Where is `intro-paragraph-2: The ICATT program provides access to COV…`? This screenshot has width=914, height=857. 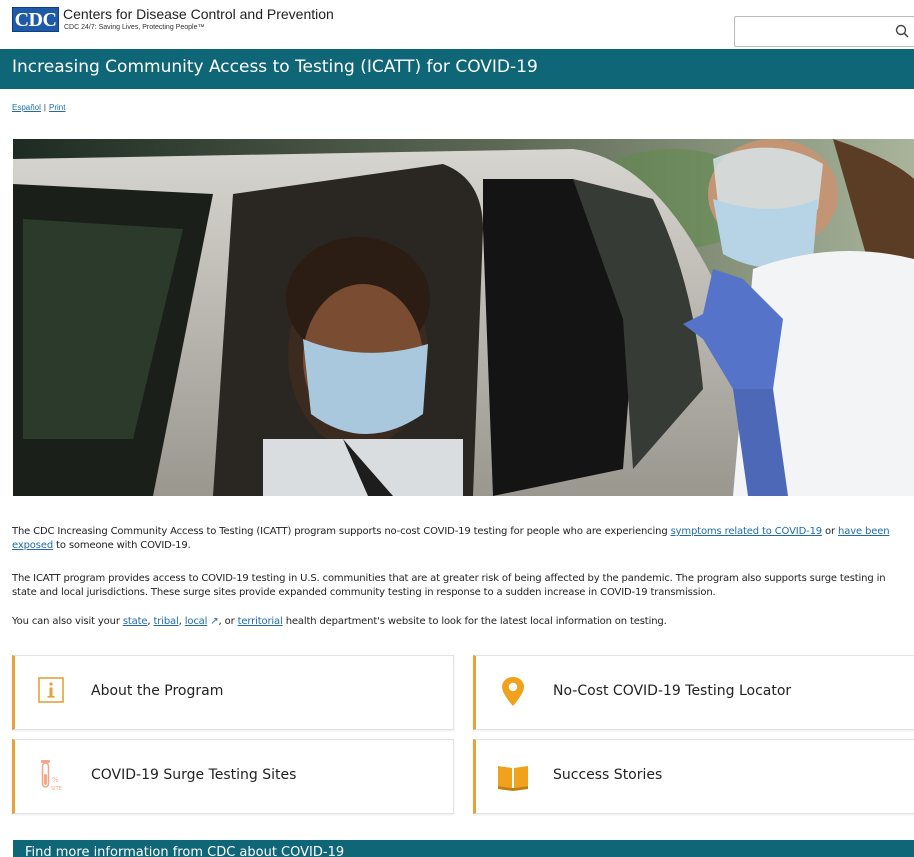
intro-paragraph-2: The ICATT program provides access to COV… is located at coordinates (449, 585).